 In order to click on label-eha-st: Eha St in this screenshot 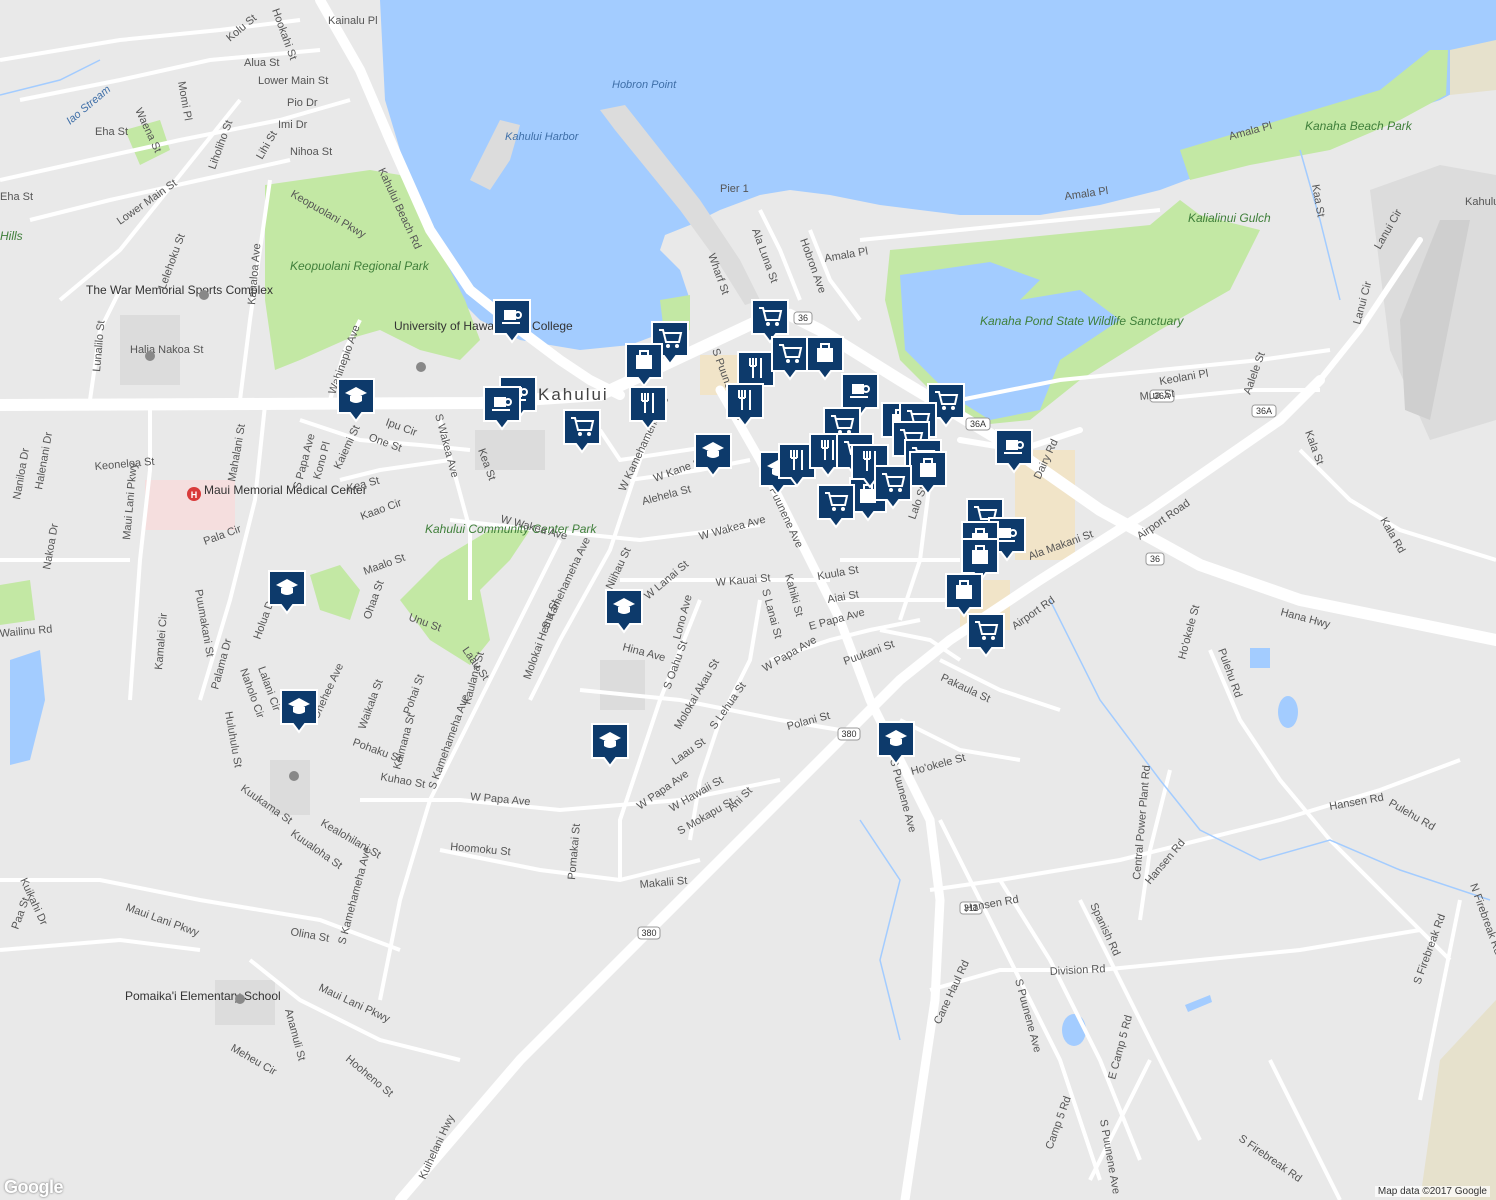, I will do `click(111, 132)`.